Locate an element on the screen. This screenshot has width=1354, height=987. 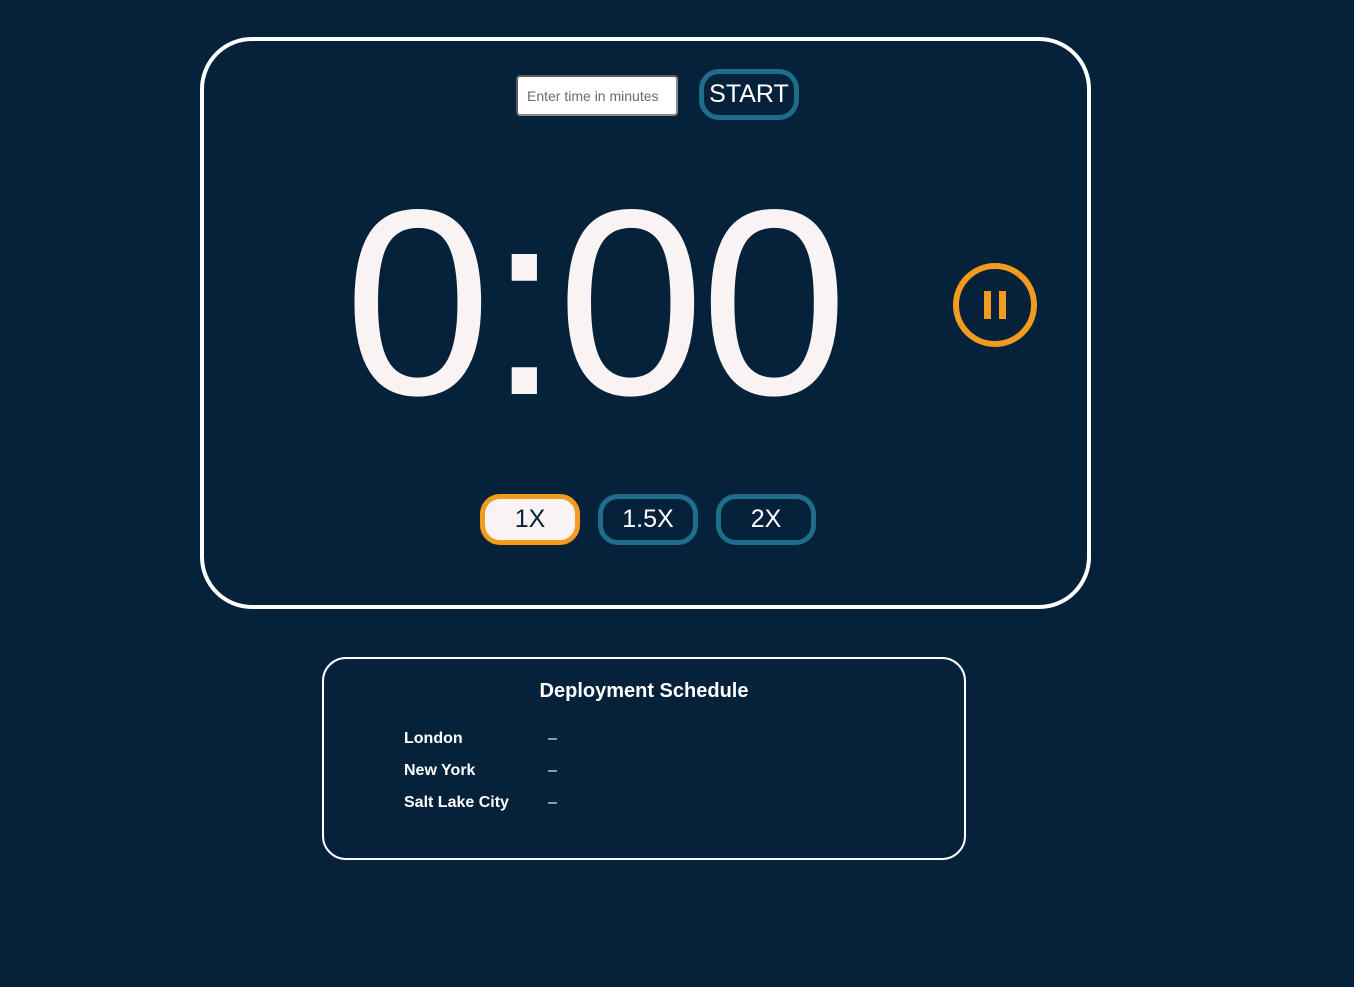
time-display: 0:00 is located at coordinates (596, 303).